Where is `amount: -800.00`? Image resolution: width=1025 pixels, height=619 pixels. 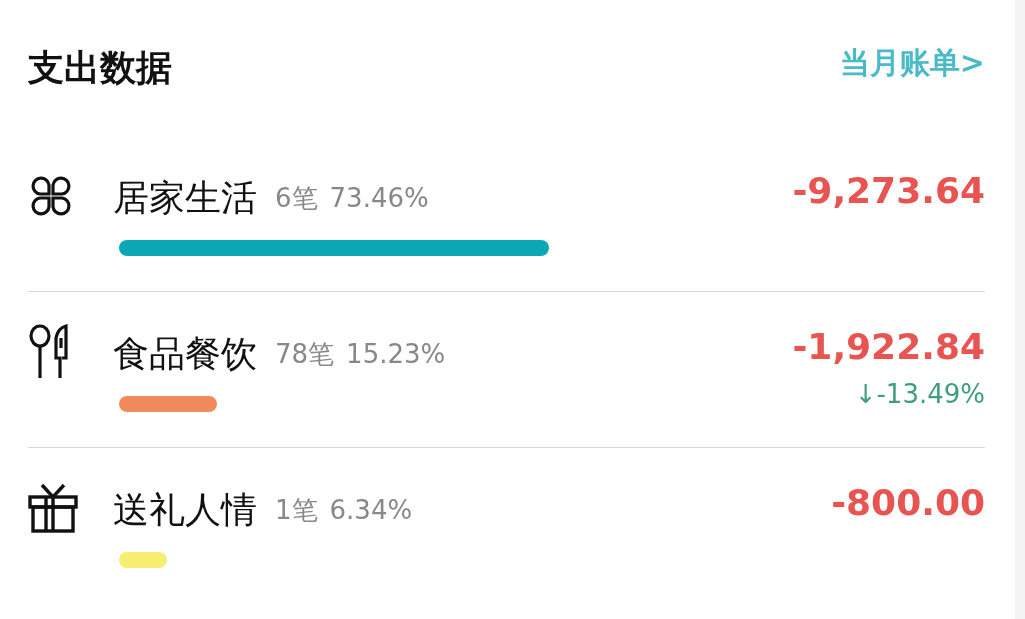
amount: -800.00 is located at coordinates (908, 502).